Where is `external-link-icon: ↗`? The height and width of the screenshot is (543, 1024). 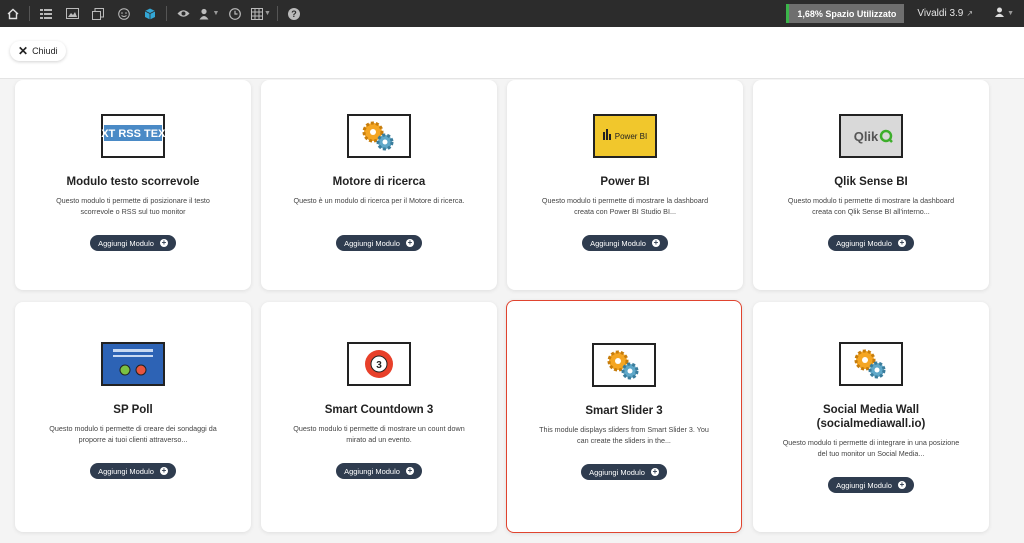 external-link-icon: ↗ is located at coordinates (970, 13).